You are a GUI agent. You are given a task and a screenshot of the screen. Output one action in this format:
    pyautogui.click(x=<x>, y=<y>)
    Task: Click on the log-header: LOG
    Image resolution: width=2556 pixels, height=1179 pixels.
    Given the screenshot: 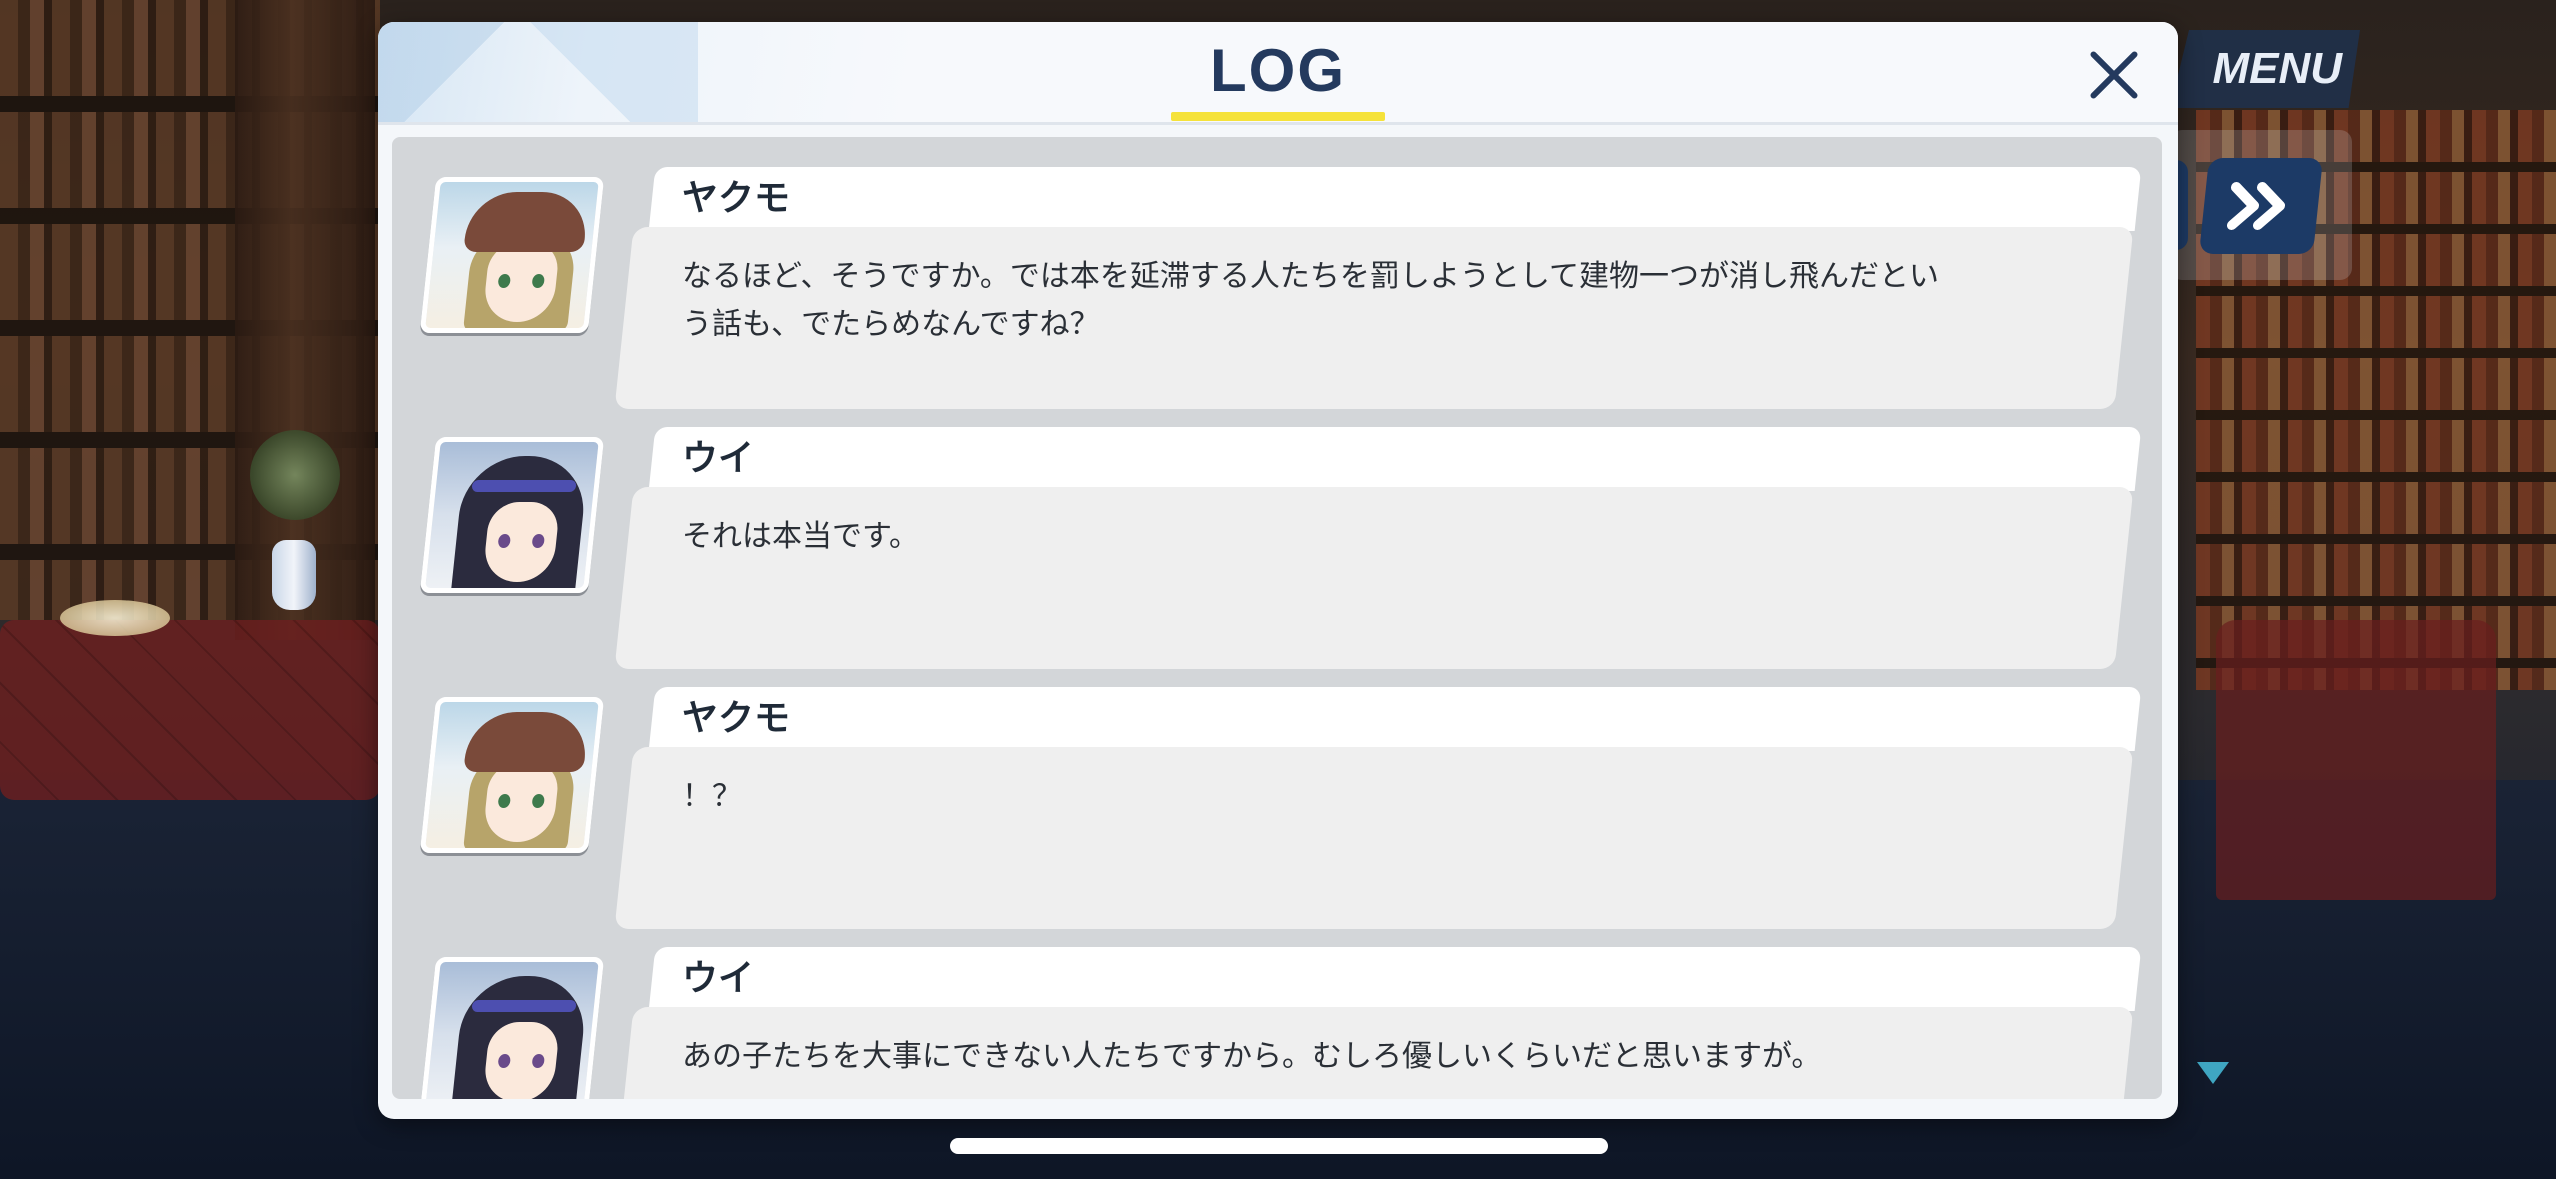 What is the action you would take?
    pyautogui.click(x=1278, y=72)
    